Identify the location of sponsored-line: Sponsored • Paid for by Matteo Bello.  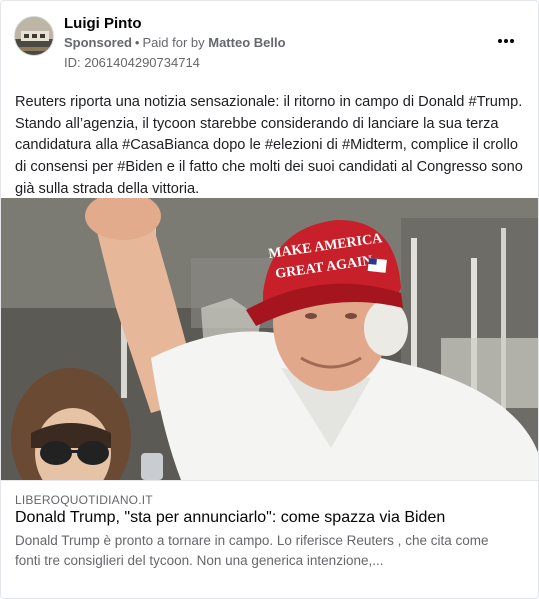
(175, 42).